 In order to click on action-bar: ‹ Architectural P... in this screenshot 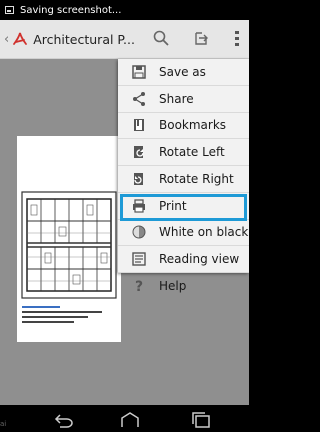, I will do `click(124, 39)`.